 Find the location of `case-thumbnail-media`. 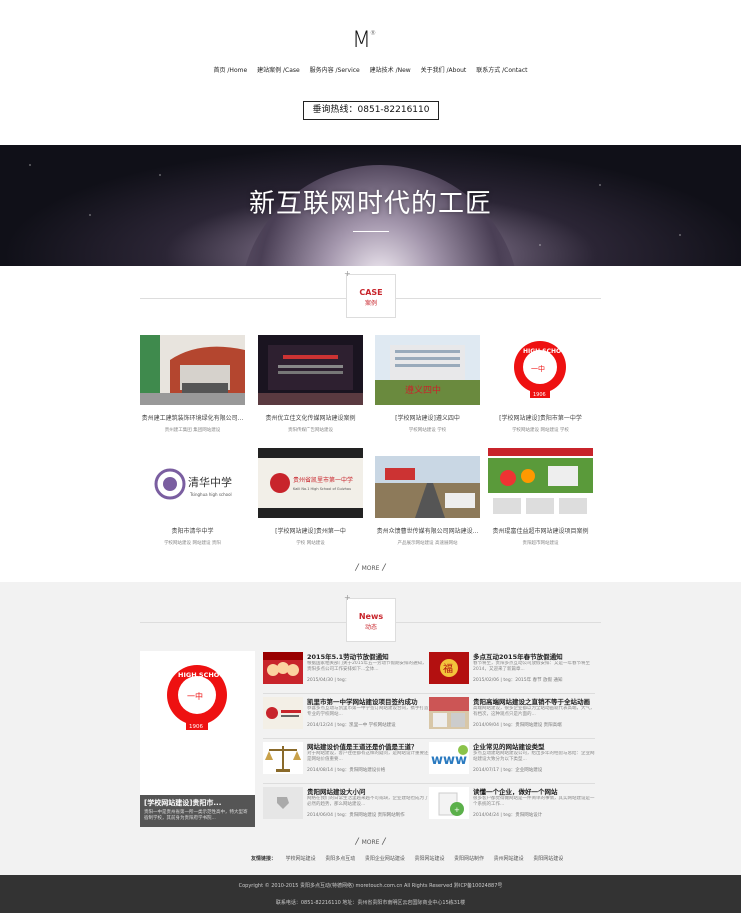

case-thumbnail-media is located at coordinates (310, 370).